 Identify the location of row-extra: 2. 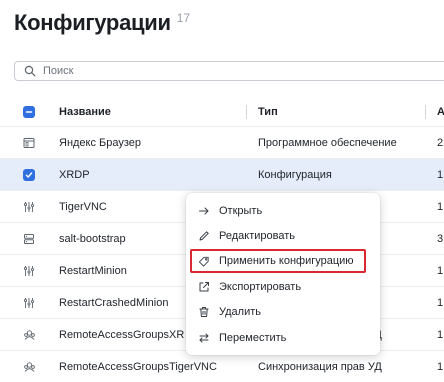
(440, 142).